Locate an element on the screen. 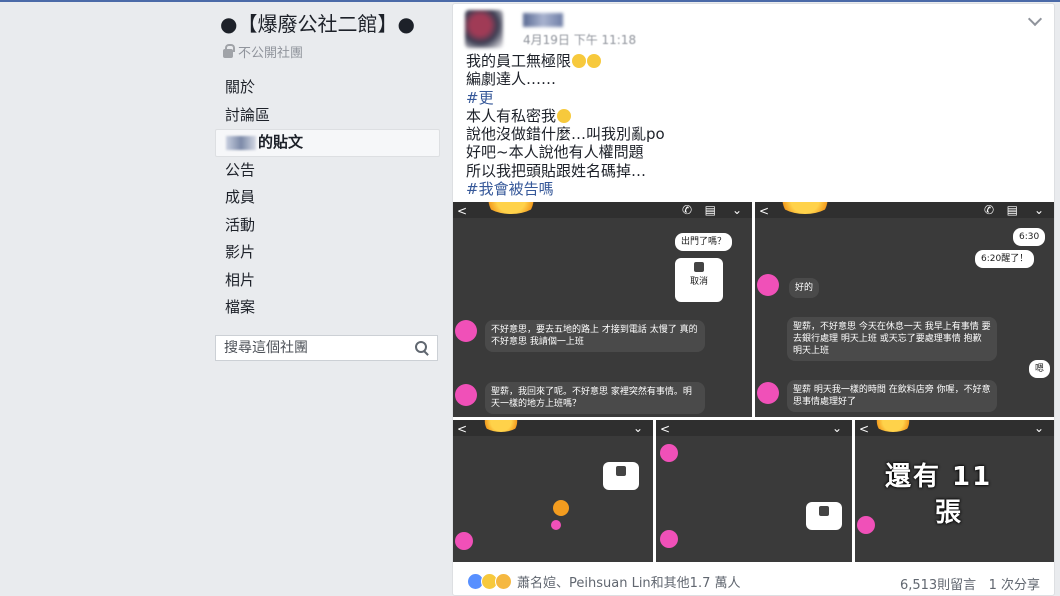 The width and height of the screenshot is (1060, 596). nav-item-videos: 影片 is located at coordinates (327, 253).